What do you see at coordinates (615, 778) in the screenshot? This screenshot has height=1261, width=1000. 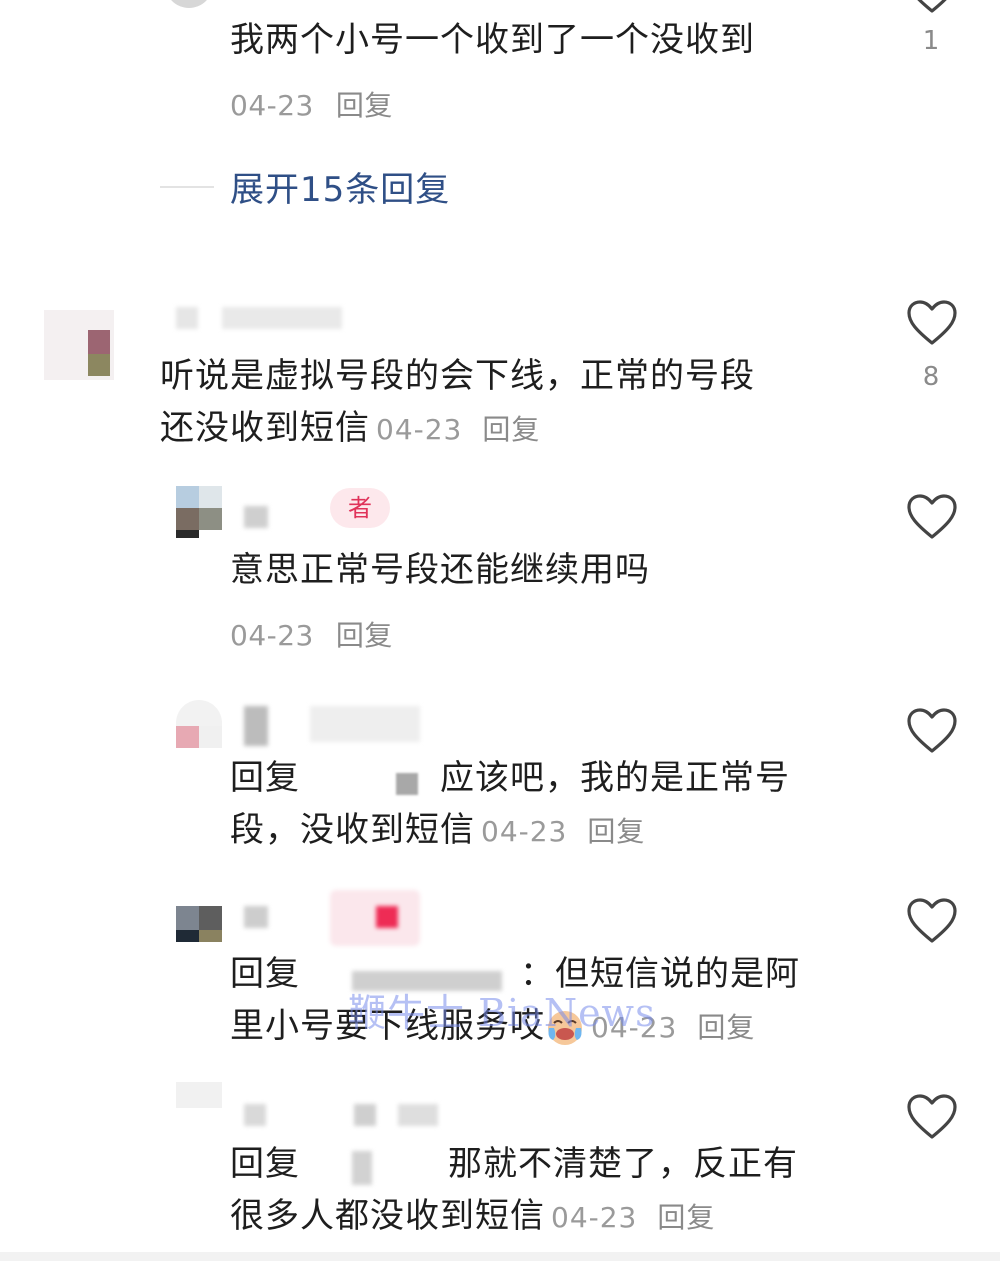 I see `comment-text-body: 应该吧，我的是正常号` at bounding box center [615, 778].